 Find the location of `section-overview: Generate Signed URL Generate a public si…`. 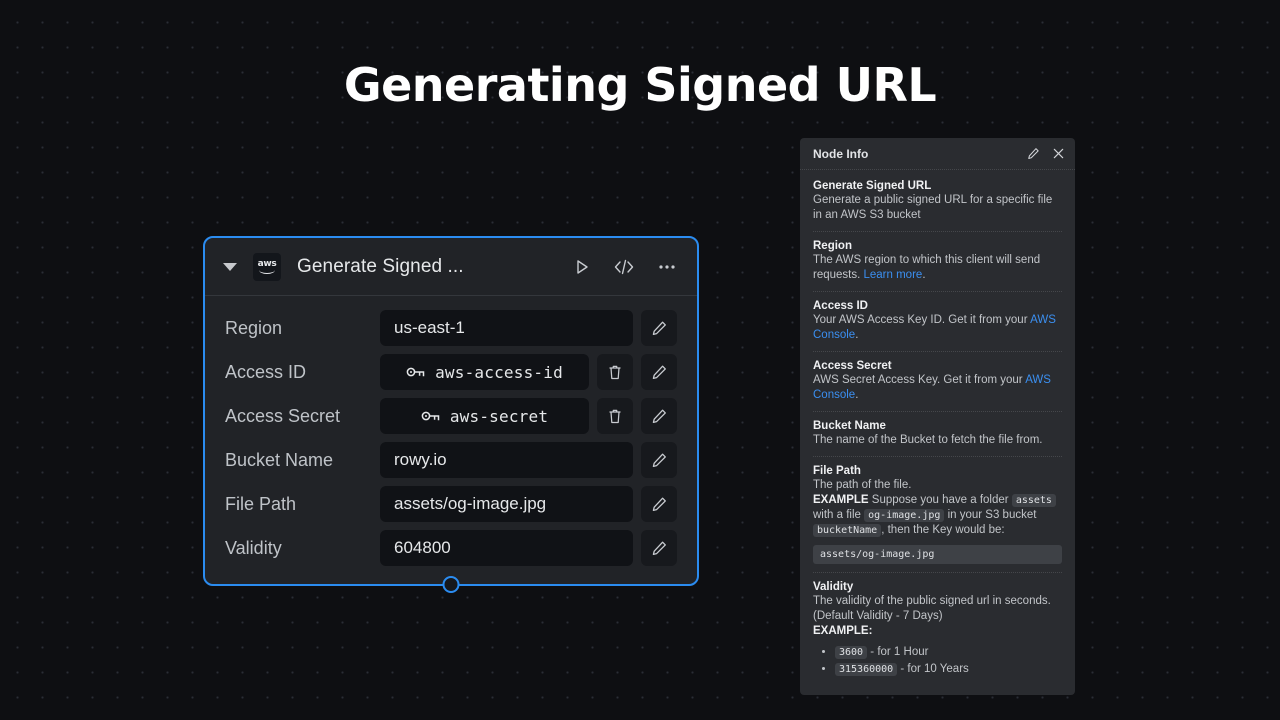

section-overview: Generate Signed URL Generate a public si… is located at coordinates (937, 205).